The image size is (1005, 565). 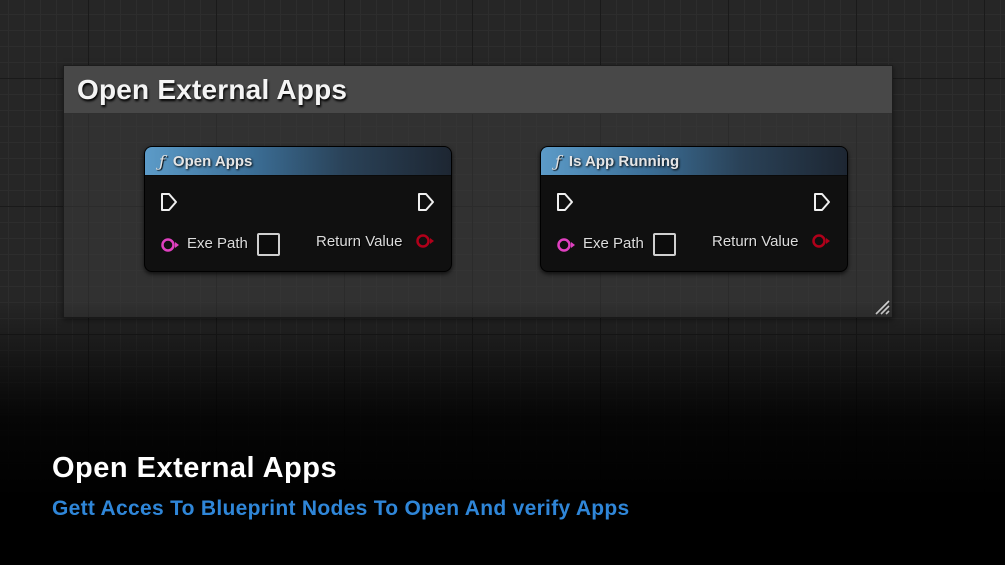 What do you see at coordinates (298, 209) in the screenshot?
I see `node-open-apps: ƒ Open Apps Exe Path Return Value` at bounding box center [298, 209].